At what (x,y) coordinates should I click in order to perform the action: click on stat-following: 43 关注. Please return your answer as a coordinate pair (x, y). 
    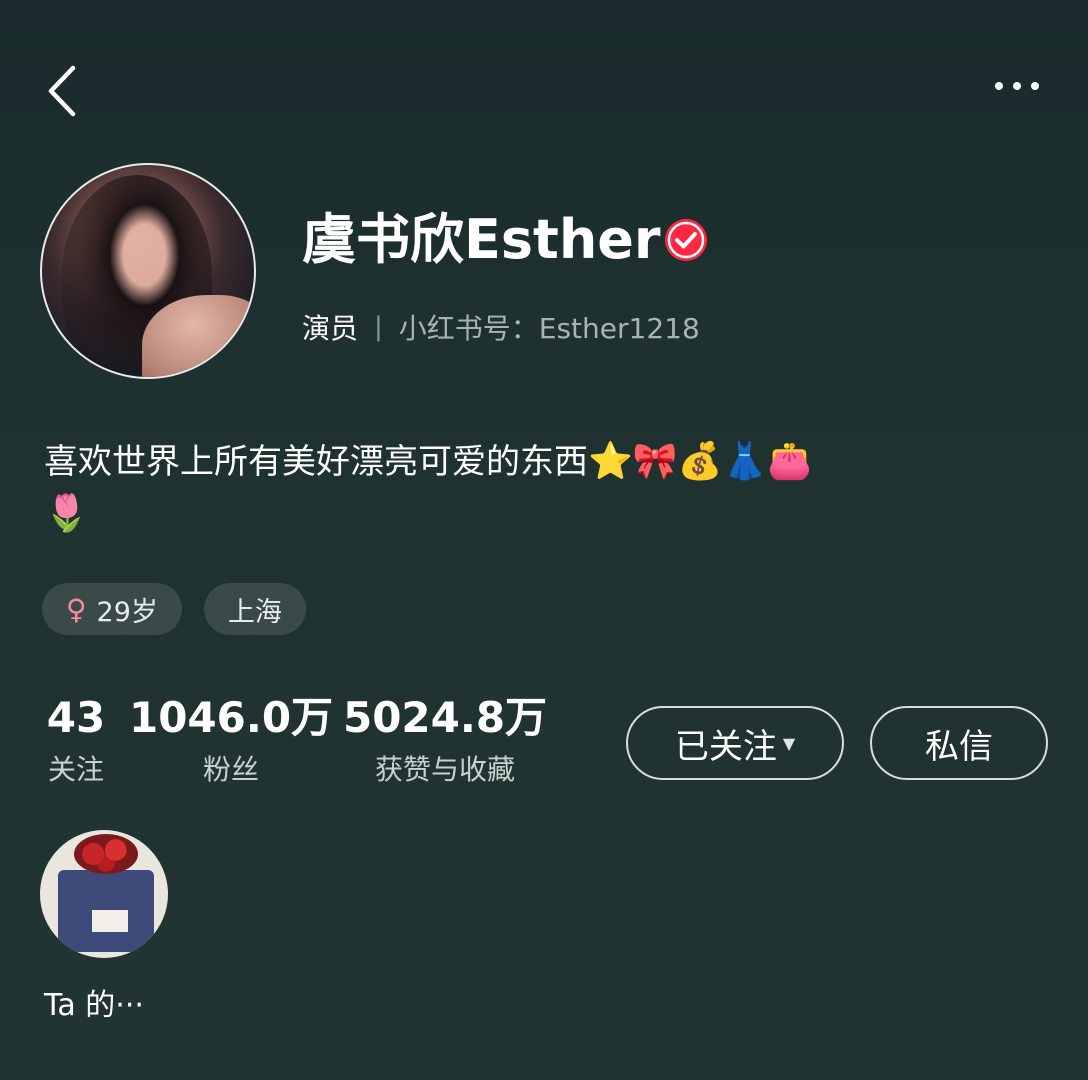
    Looking at the image, I should click on (76, 742).